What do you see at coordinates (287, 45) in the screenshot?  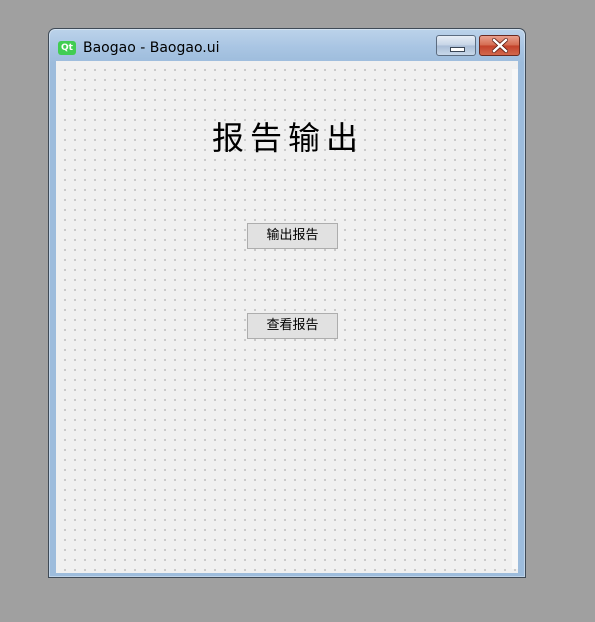 I see `title-bar: Qt Baogao - Baogao.ui` at bounding box center [287, 45].